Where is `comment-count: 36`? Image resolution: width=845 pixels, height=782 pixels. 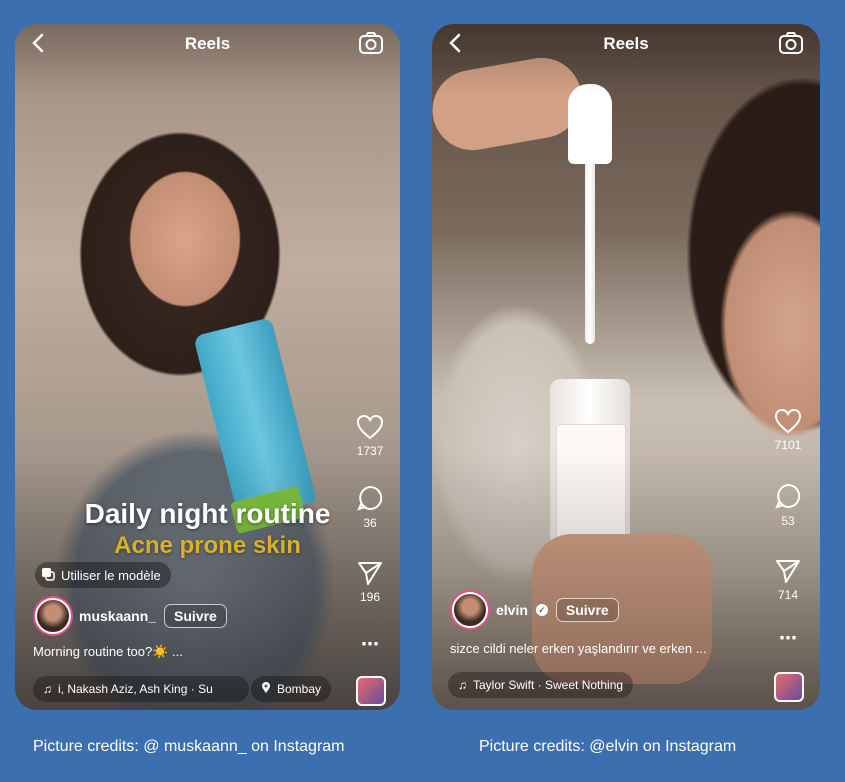 comment-count: 36 is located at coordinates (370, 523).